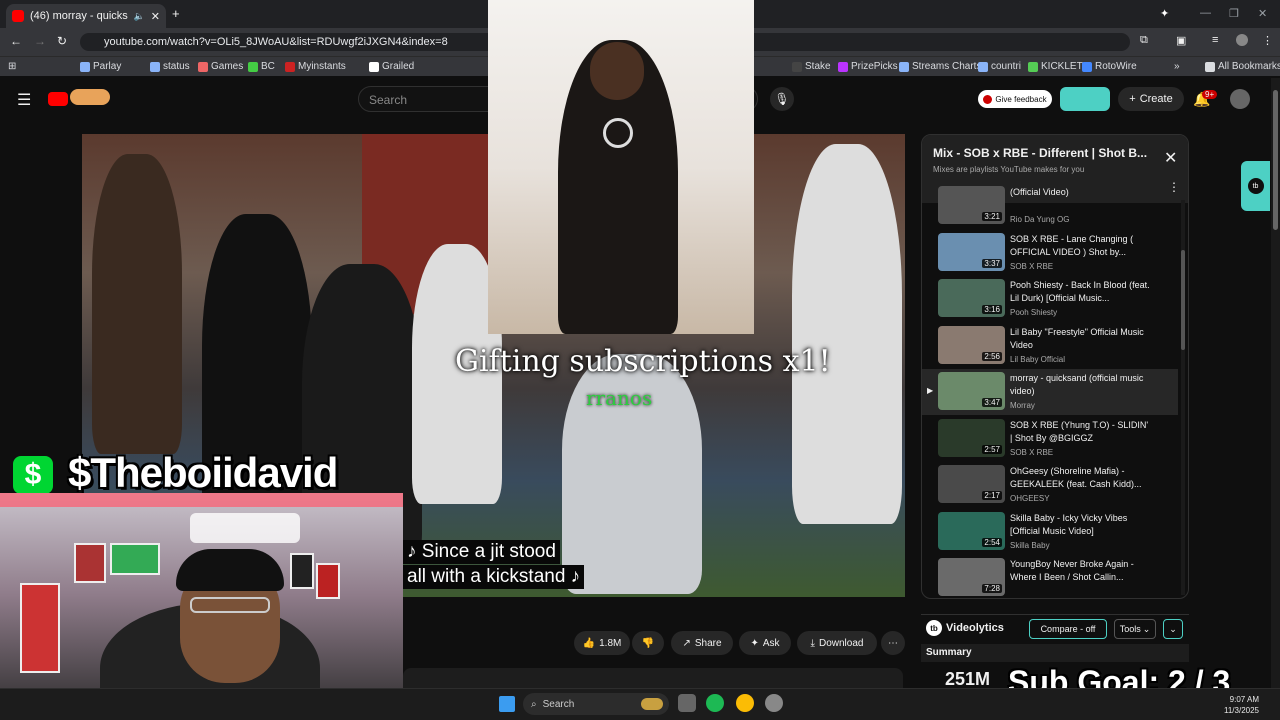 Image resolution: width=1280 pixels, height=720 pixels. I want to click on windows-start-icon, so click(507, 704).